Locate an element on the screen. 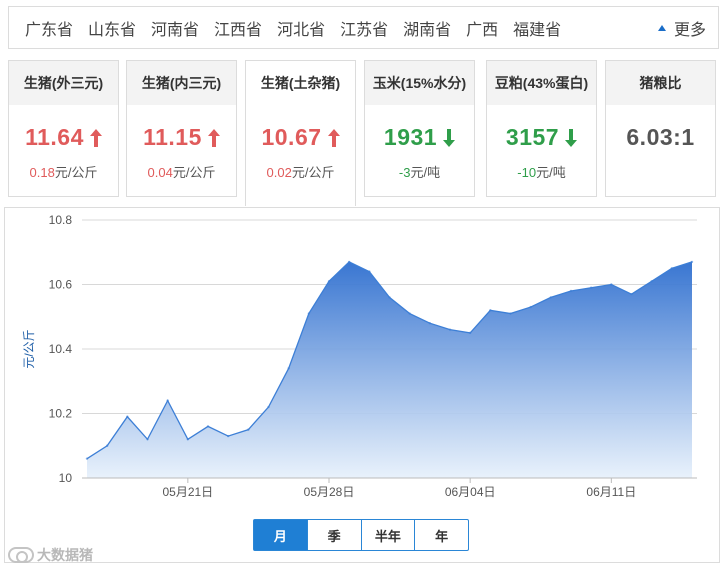 This screenshot has height=571, width=728. price-card: 豆粕(43%蛋白) 3157 -10元/吨 is located at coordinates (541, 128).